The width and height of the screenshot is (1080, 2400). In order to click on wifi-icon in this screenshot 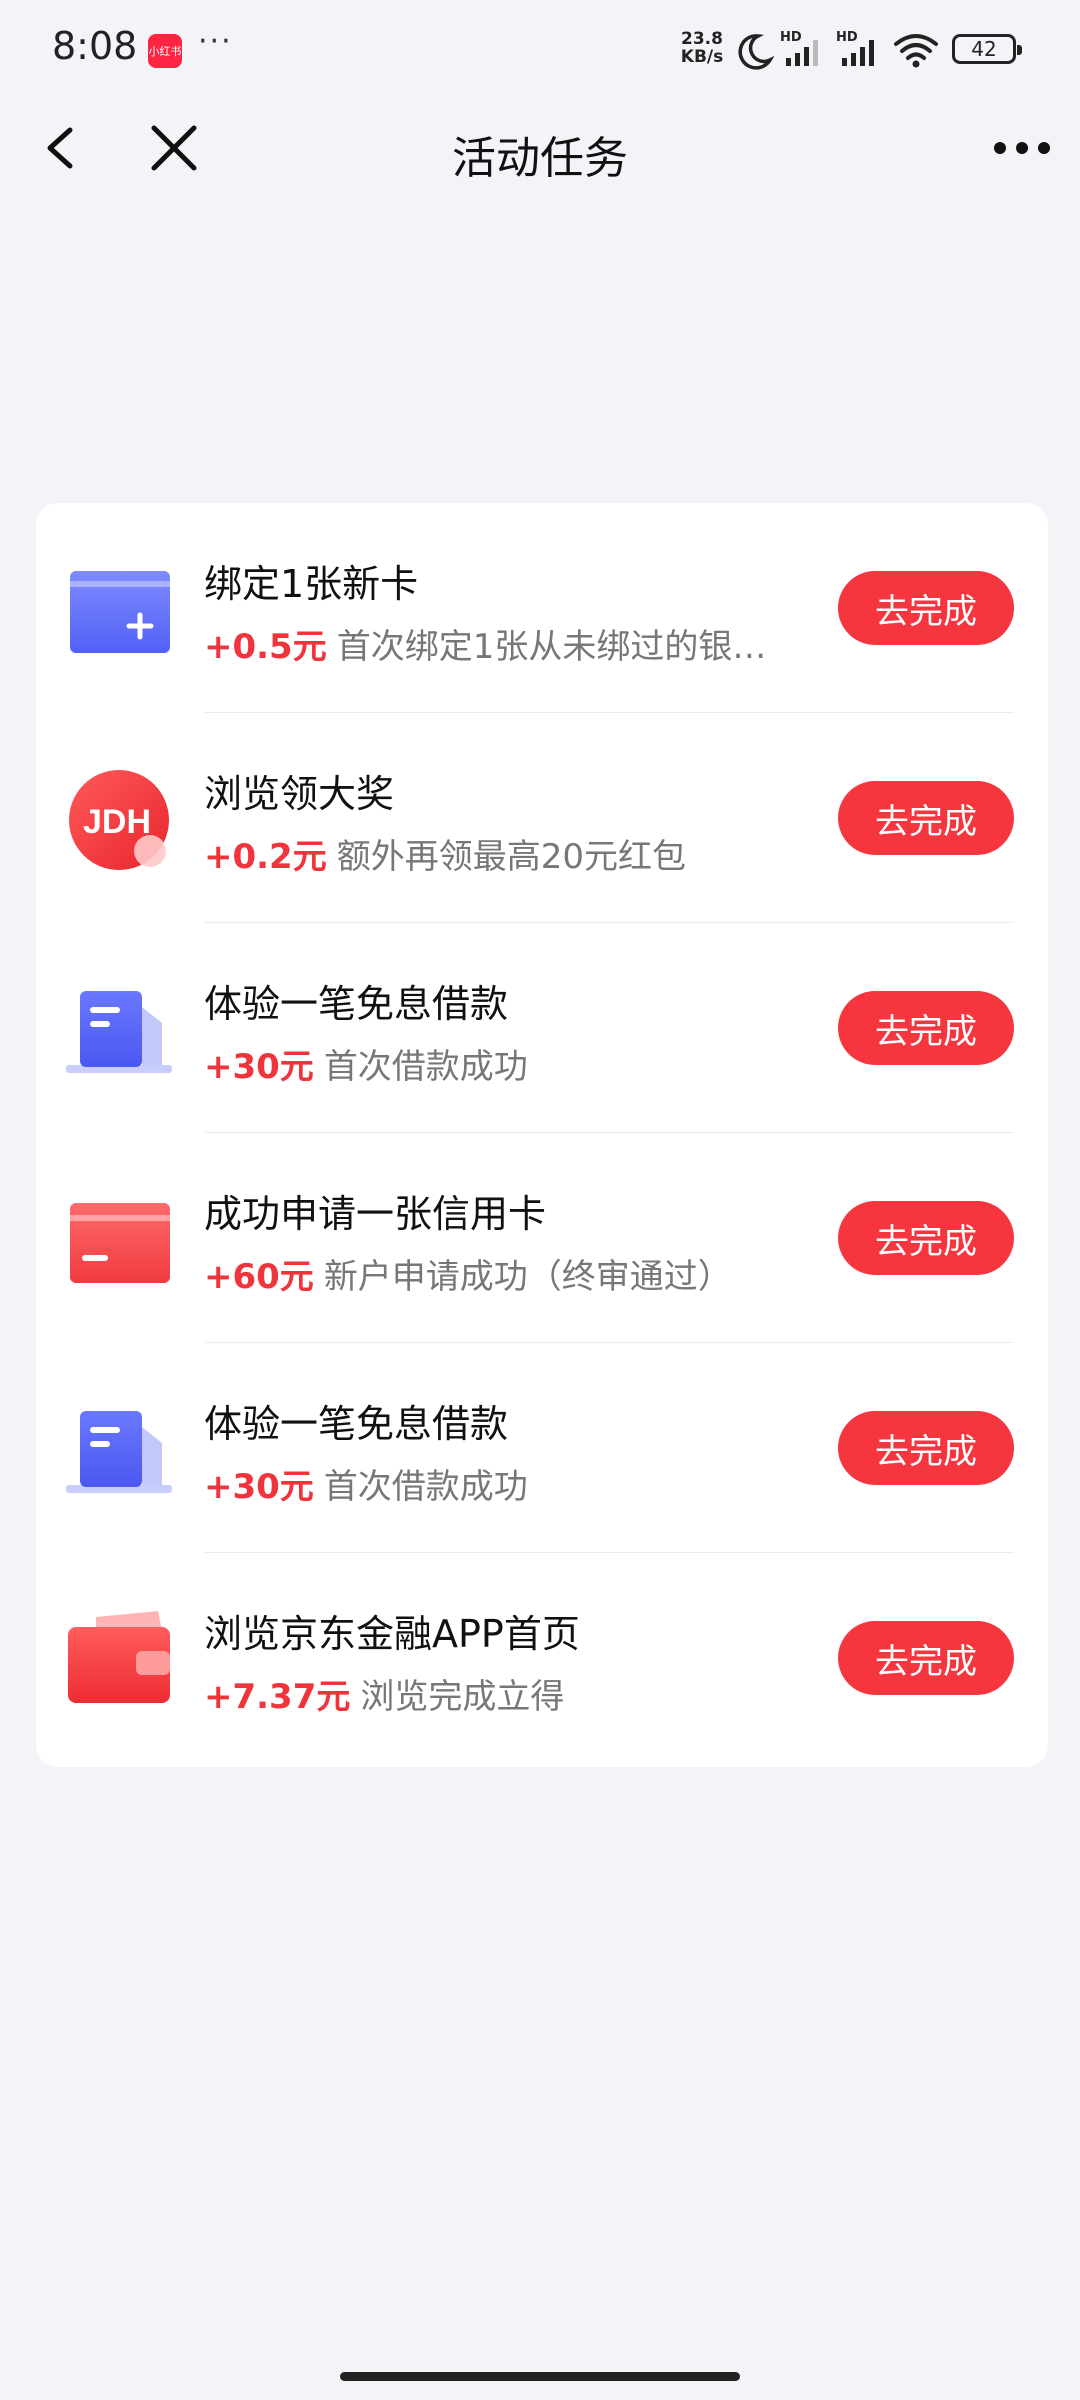, I will do `click(916, 51)`.